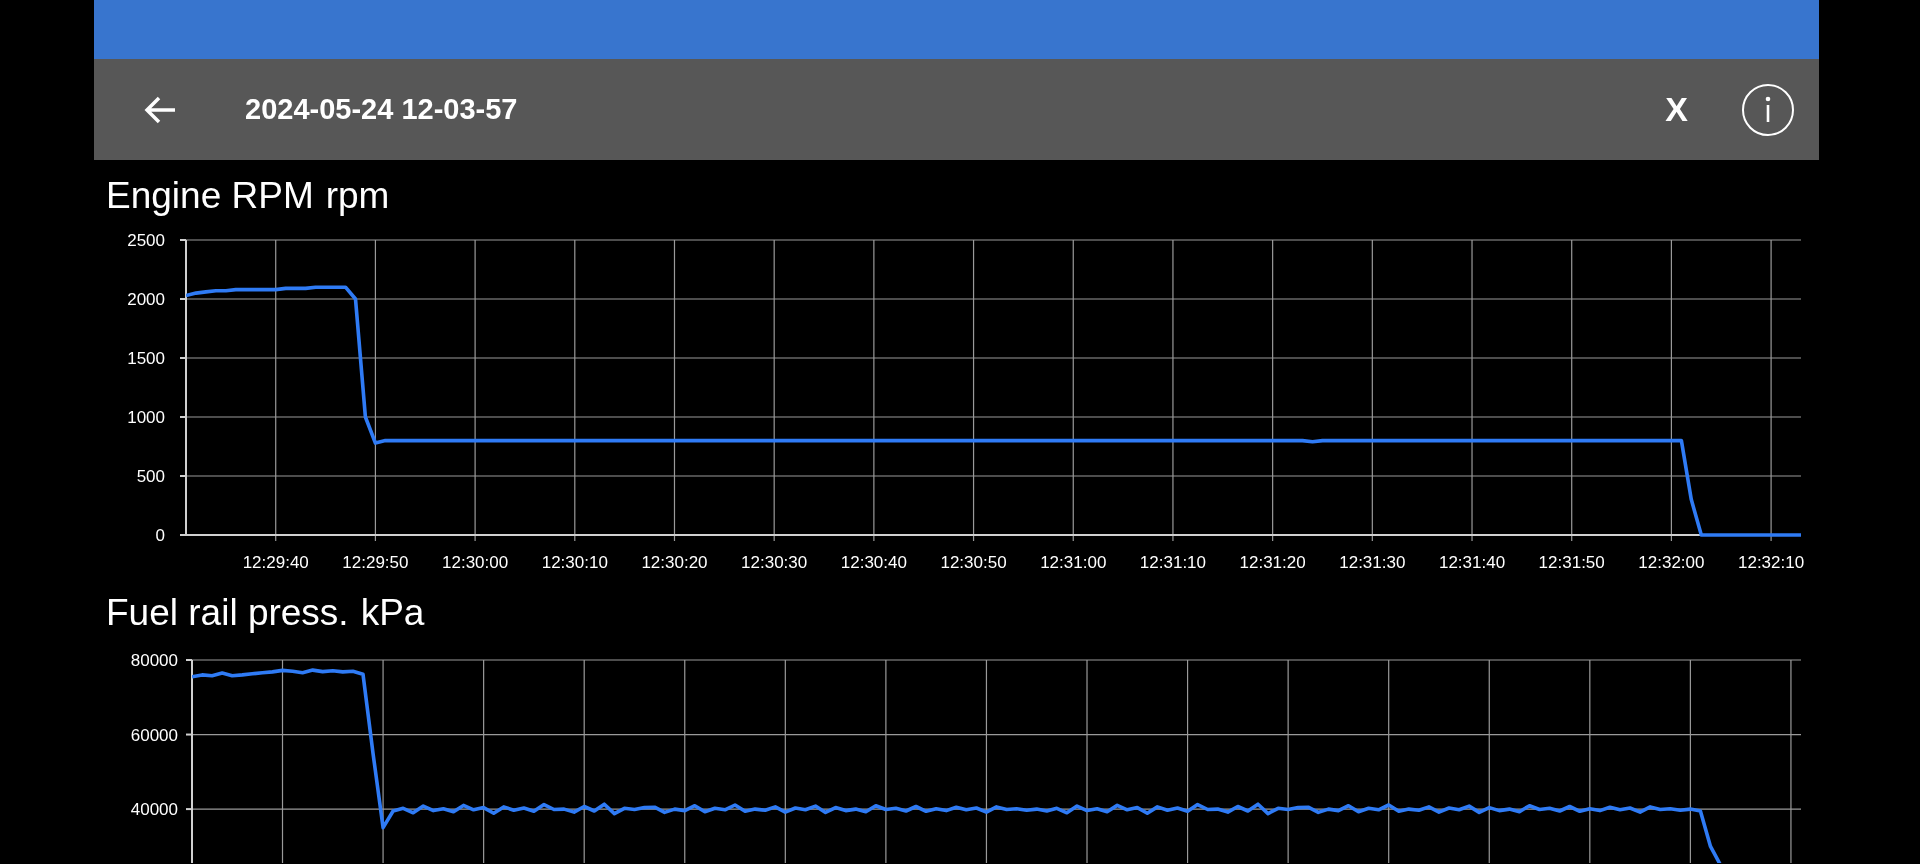  Describe the element at coordinates (146, 358) in the screenshot. I see `axis-tick-label: 1500` at that location.